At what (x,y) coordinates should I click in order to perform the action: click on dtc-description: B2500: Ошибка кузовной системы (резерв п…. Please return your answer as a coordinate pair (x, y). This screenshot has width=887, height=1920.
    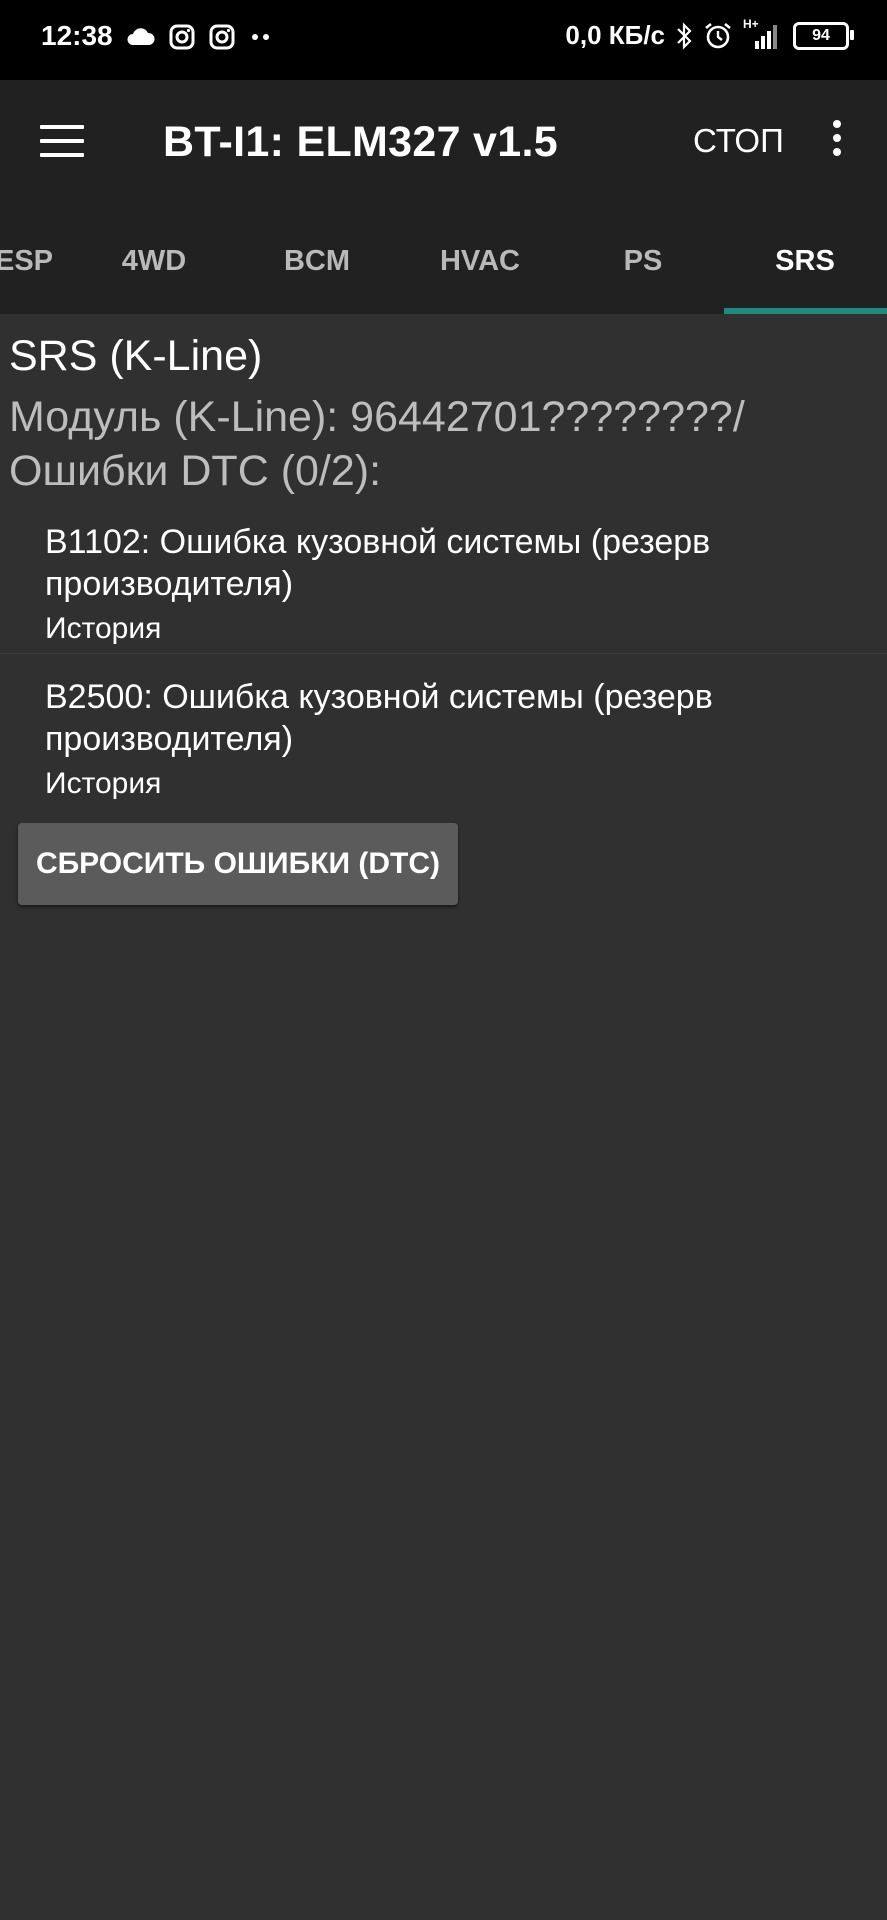
    Looking at the image, I should click on (379, 718).